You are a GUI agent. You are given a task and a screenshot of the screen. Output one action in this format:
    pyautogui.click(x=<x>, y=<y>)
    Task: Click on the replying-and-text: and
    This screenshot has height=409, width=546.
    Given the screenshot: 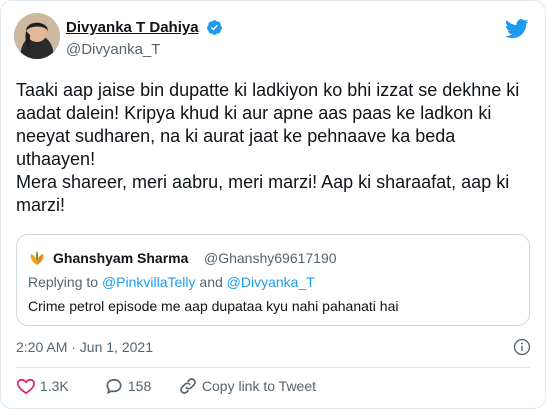 What is the action you would take?
    pyautogui.click(x=211, y=282)
    